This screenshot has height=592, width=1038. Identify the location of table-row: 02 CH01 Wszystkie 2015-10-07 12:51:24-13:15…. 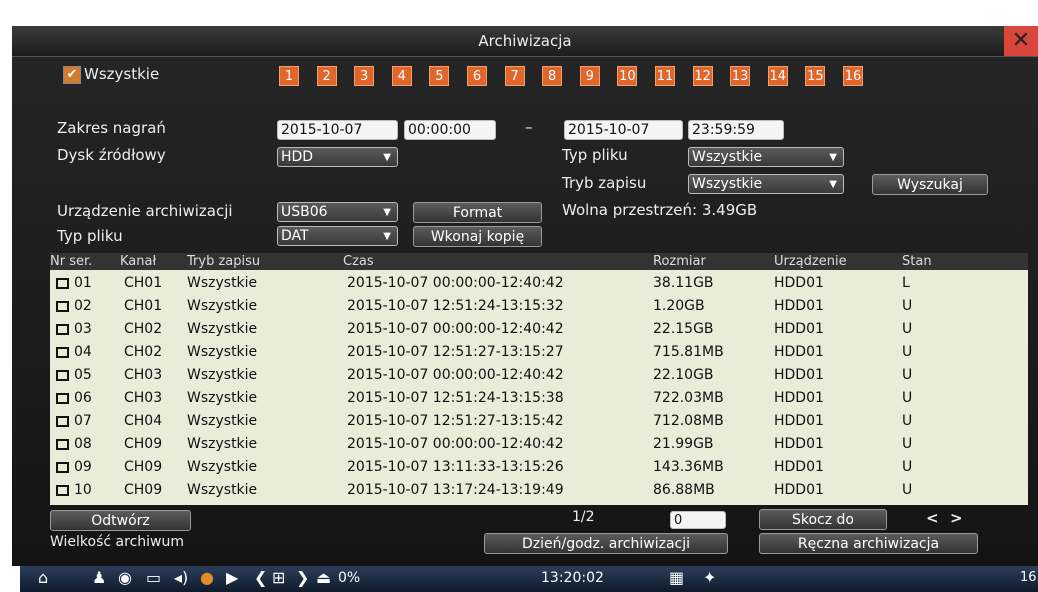
(539, 306).